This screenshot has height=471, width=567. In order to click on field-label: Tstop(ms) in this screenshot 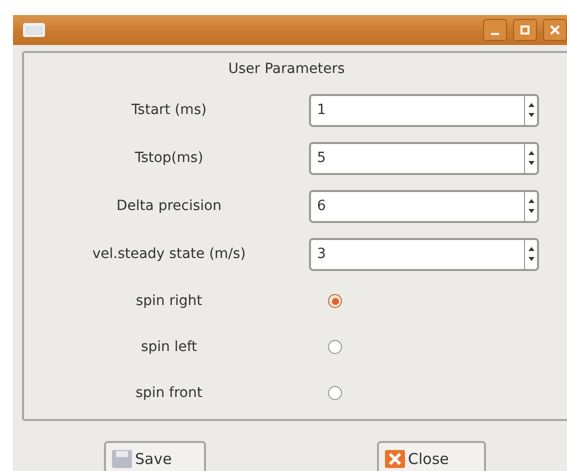, I will do `click(169, 158)`.